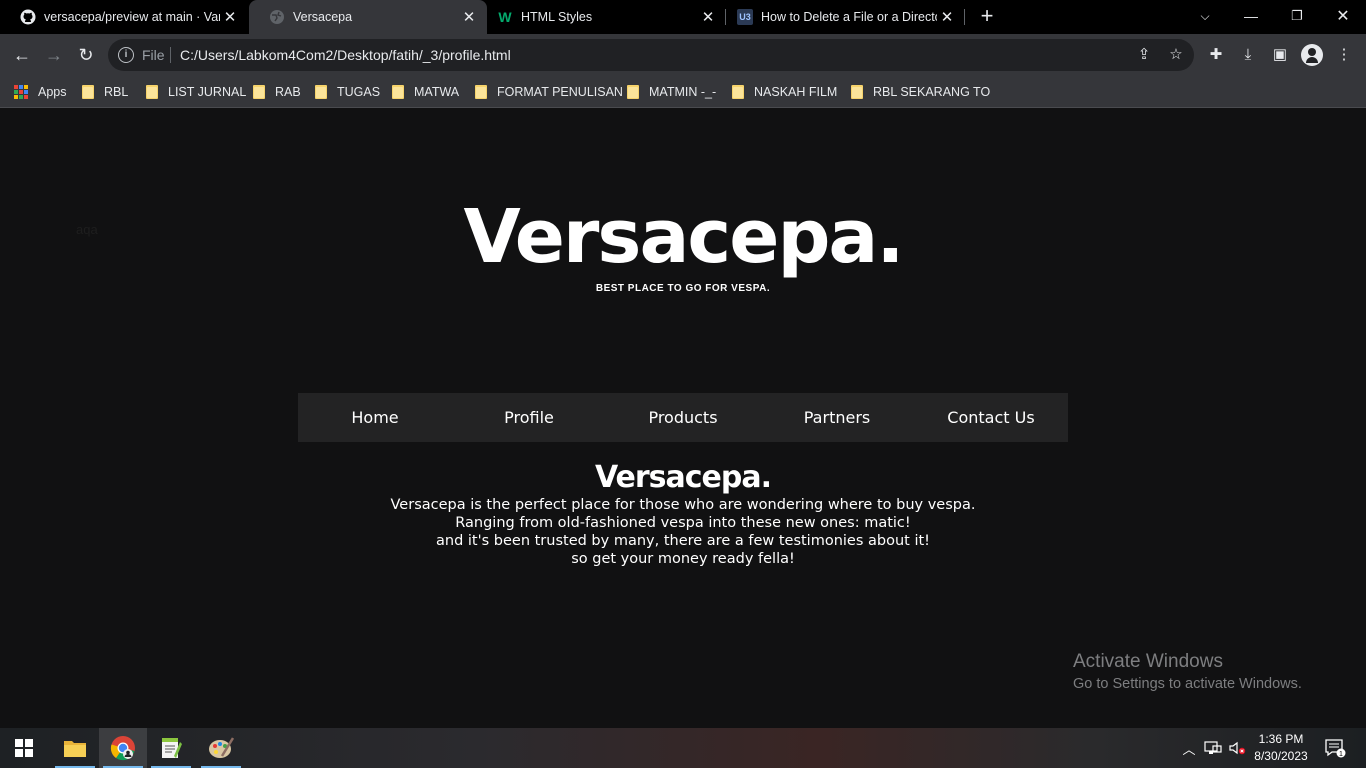  I want to click on tab-title: How to Delete a File or a Directo, so click(849, 17).